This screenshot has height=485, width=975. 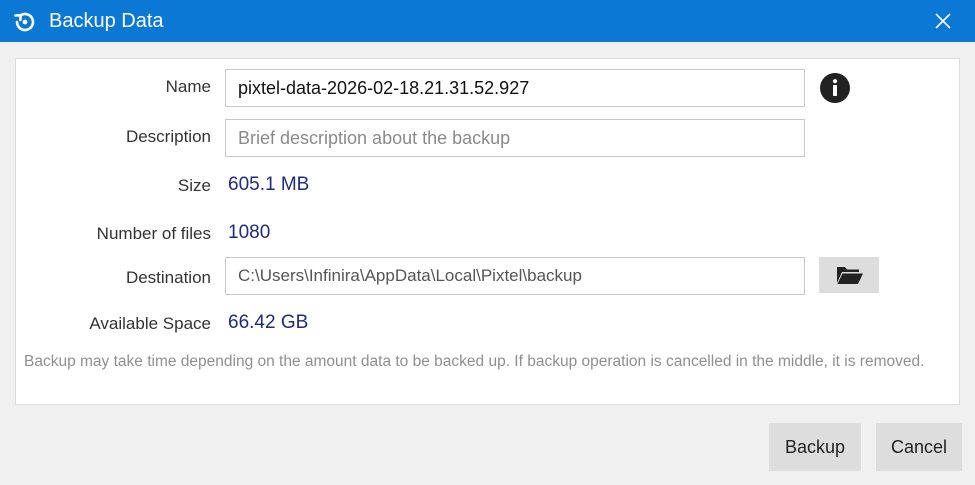 What do you see at coordinates (168, 277) in the screenshot?
I see `destination-label: Destination` at bounding box center [168, 277].